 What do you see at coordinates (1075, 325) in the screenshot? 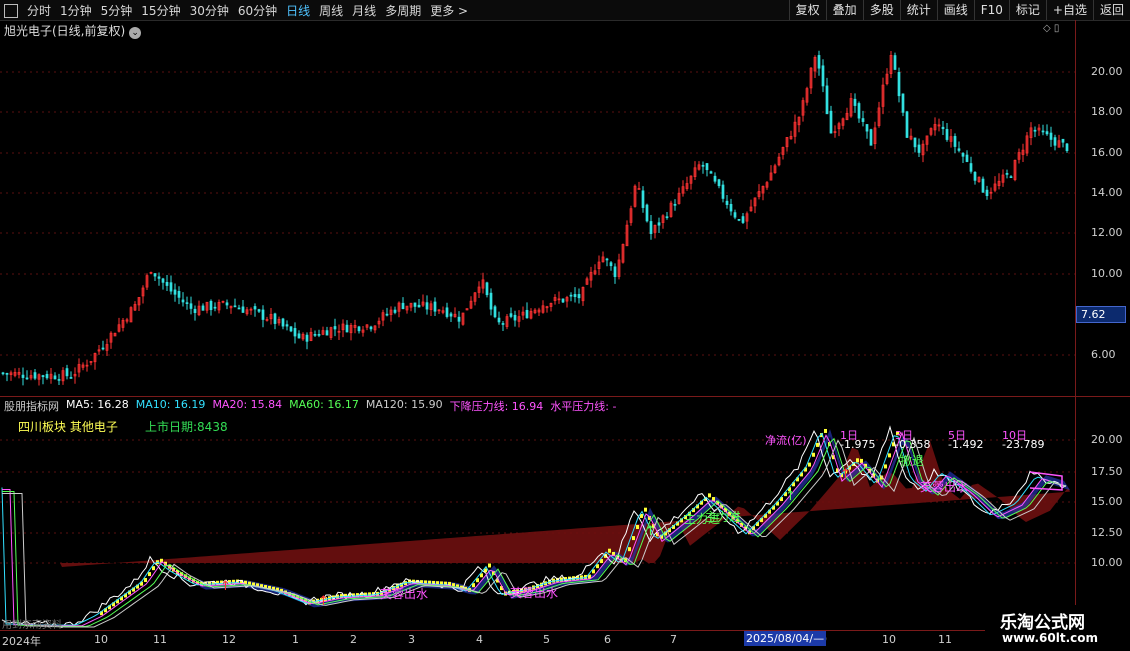
I see `price-axis-divider` at bounding box center [1075, 325].